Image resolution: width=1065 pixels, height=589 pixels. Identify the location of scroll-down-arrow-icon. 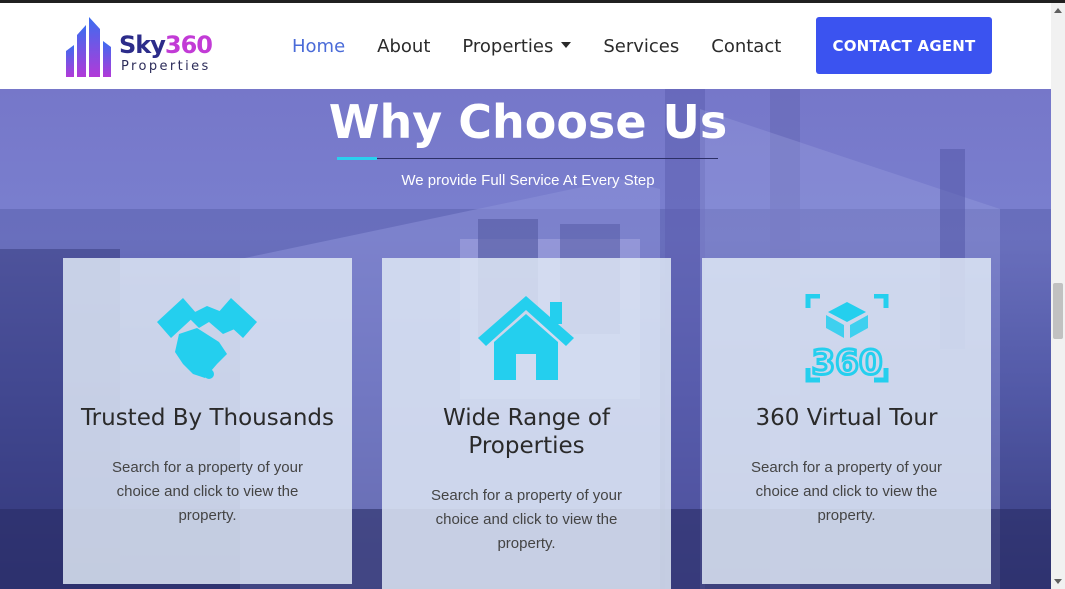
(1058, 581).